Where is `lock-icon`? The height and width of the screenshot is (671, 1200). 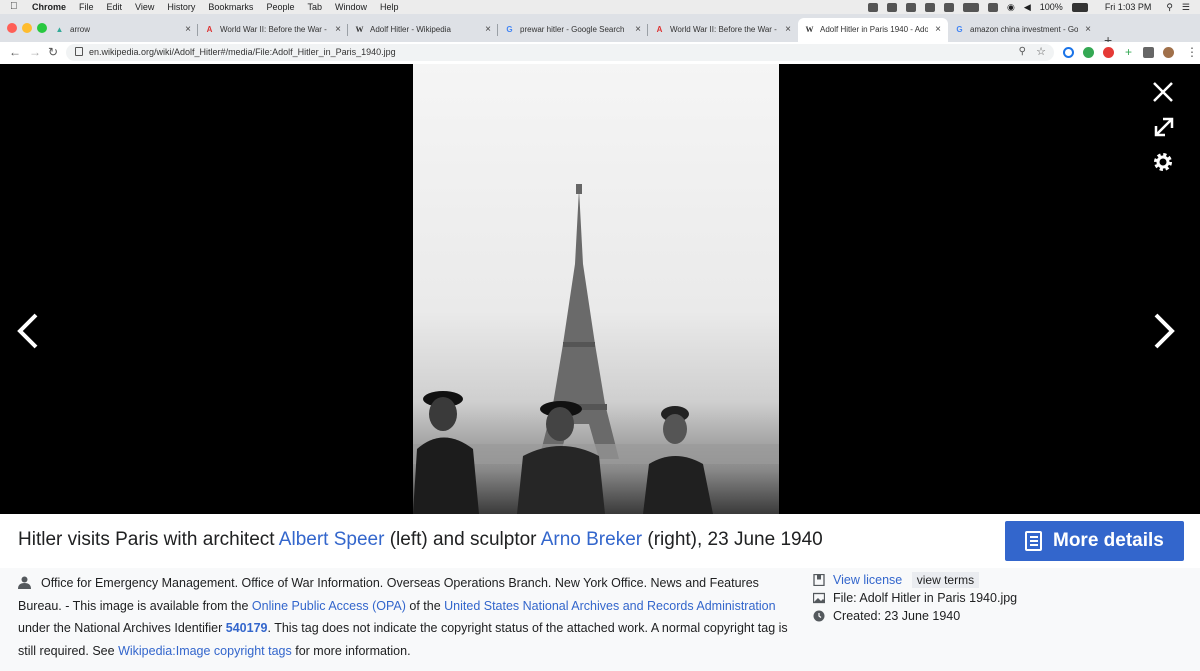
lock-icon is located at coordinates (79, 51).